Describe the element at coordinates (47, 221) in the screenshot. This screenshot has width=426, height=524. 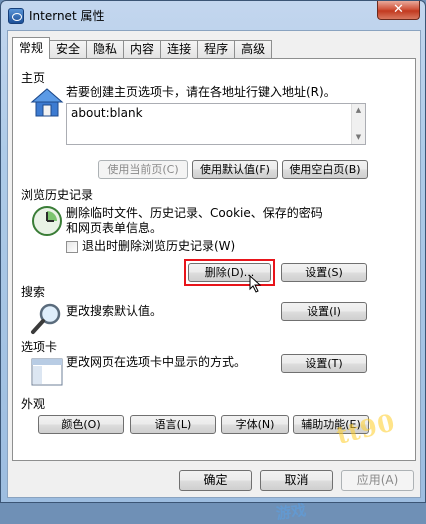
I see `history-clock-icon` at that location.